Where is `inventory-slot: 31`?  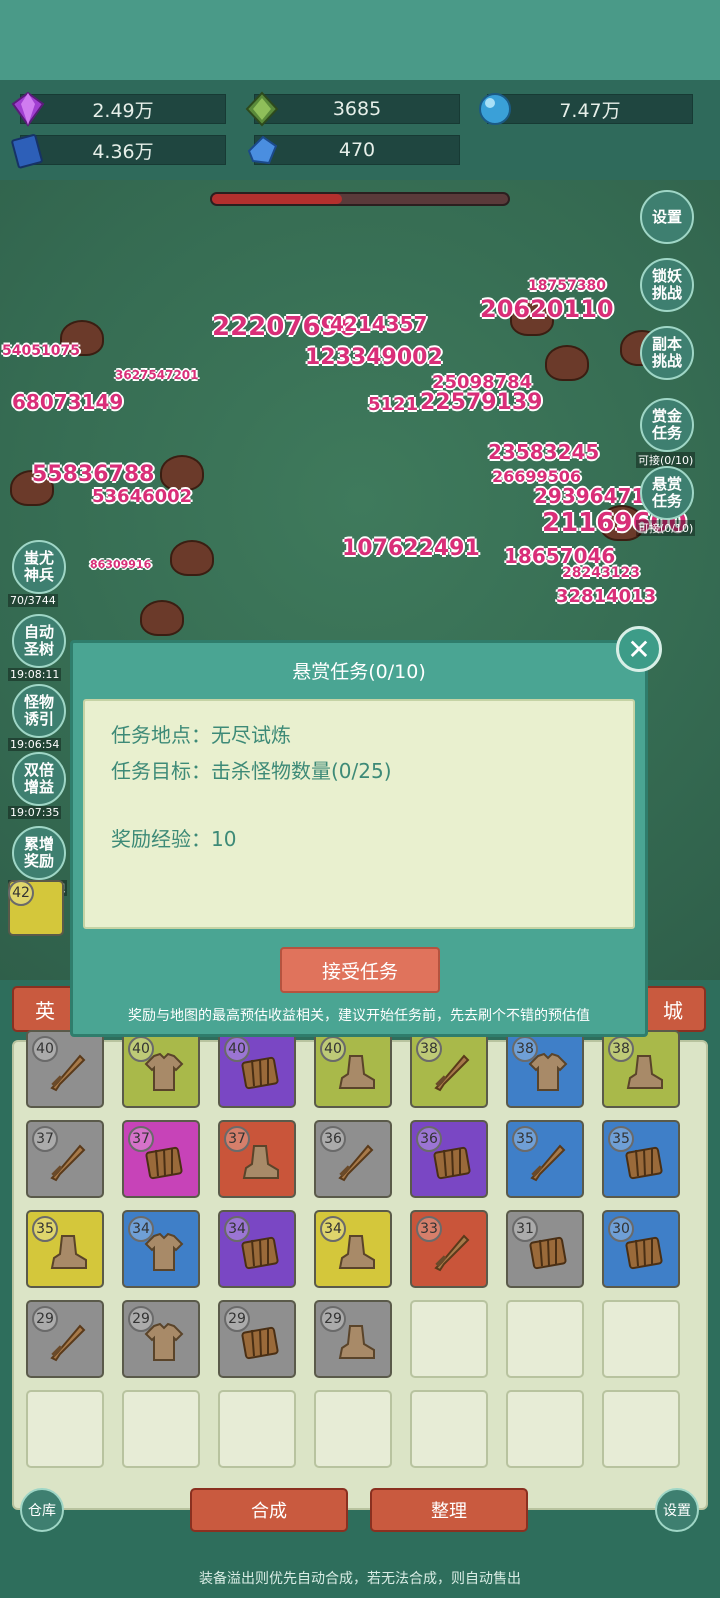 inventory-slot: 31 is located at coordinates (545, 1249).